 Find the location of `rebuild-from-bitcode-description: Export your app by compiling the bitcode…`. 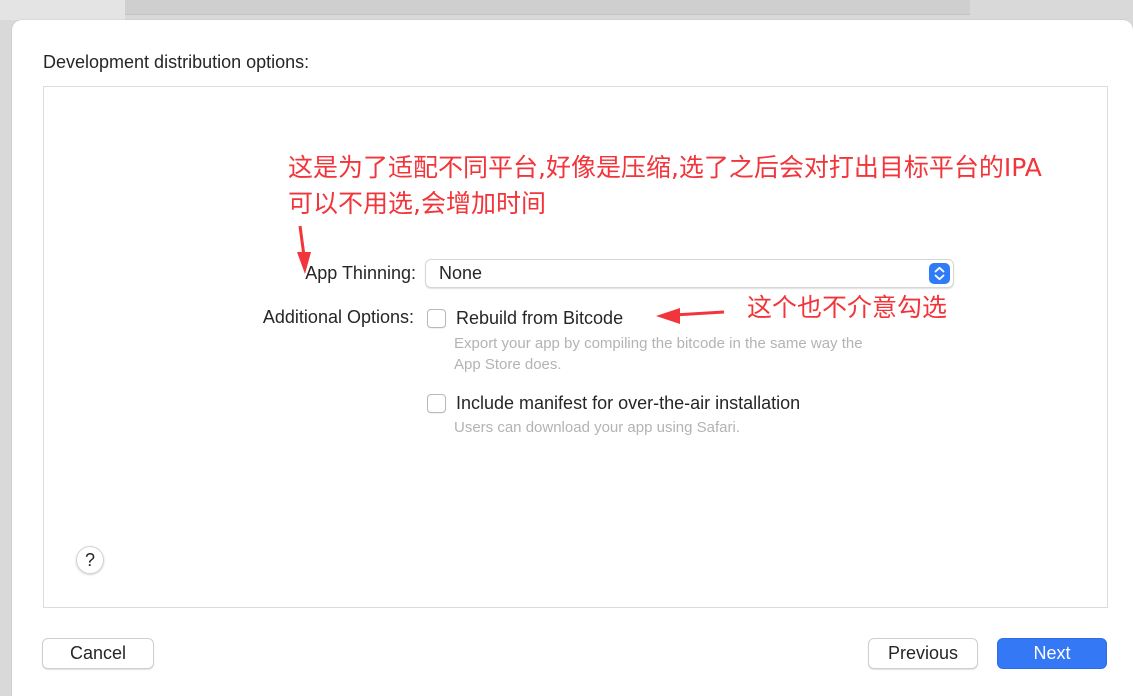

rebuild-from-bitcode-description: Export your app by compiling the bitcode… is located at coordinates (704, 354).